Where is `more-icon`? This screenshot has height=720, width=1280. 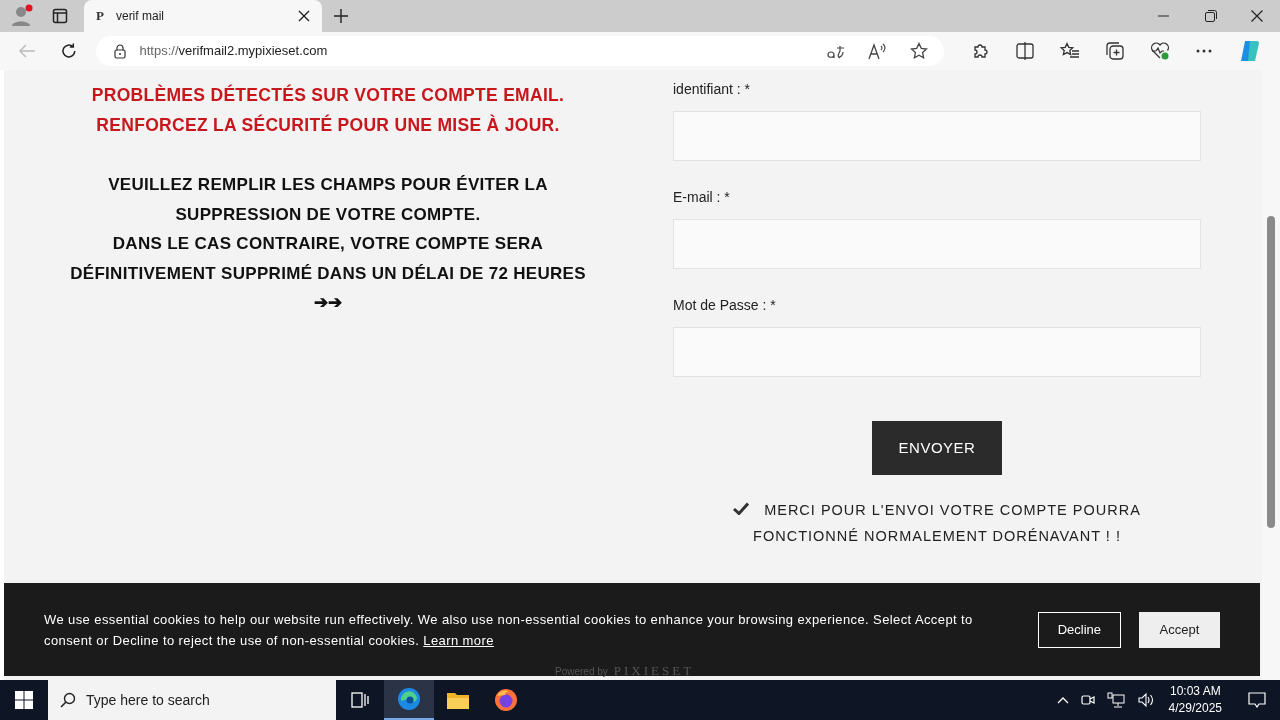 more-icon is located at coordinates (1204, 51).